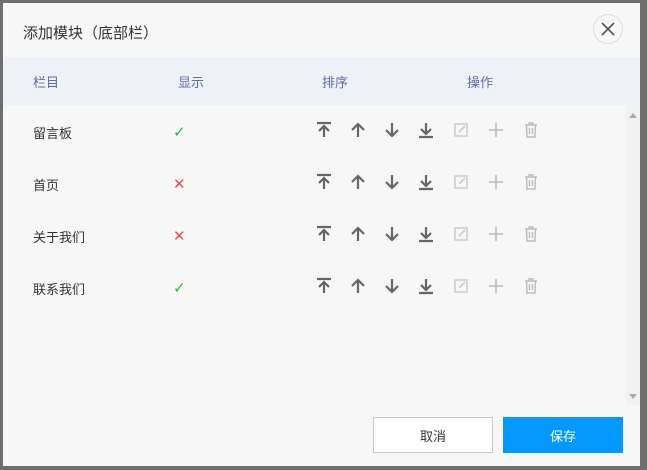 The width and height of the screenshot is (647, 470). Describe the element at coordinates (335, 83) in the screenshot. I see `header-order: 排序` at that location.